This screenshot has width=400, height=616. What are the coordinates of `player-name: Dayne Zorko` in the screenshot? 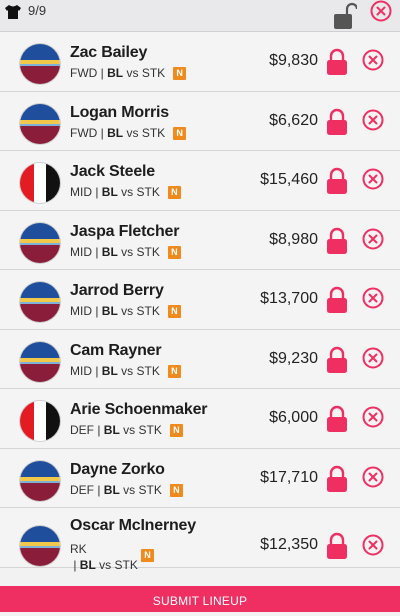 It's located at (117, 470).